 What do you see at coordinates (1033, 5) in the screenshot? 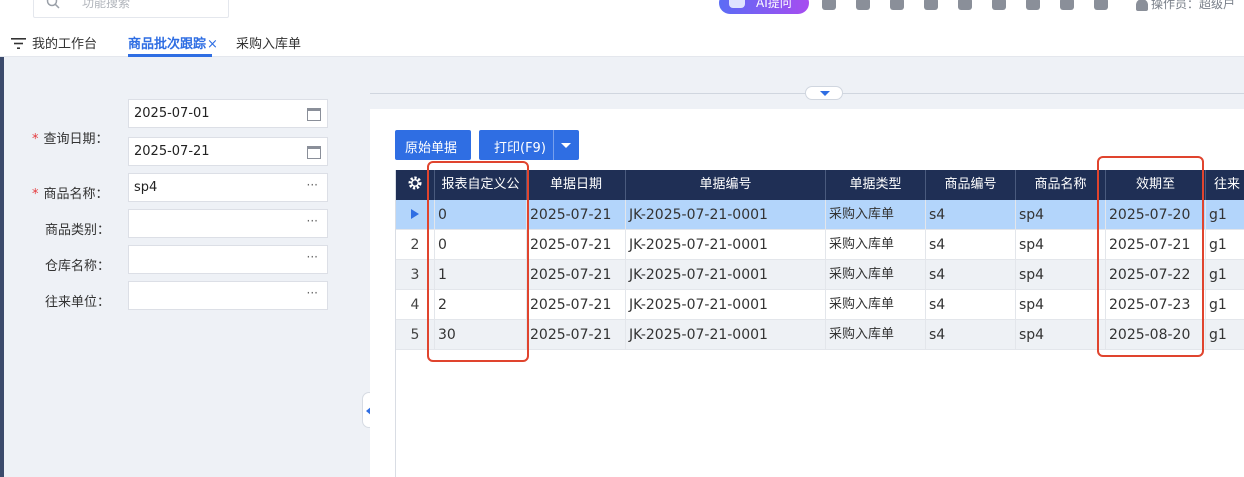
I see `document-icon` at bounding box center [1033, 5].